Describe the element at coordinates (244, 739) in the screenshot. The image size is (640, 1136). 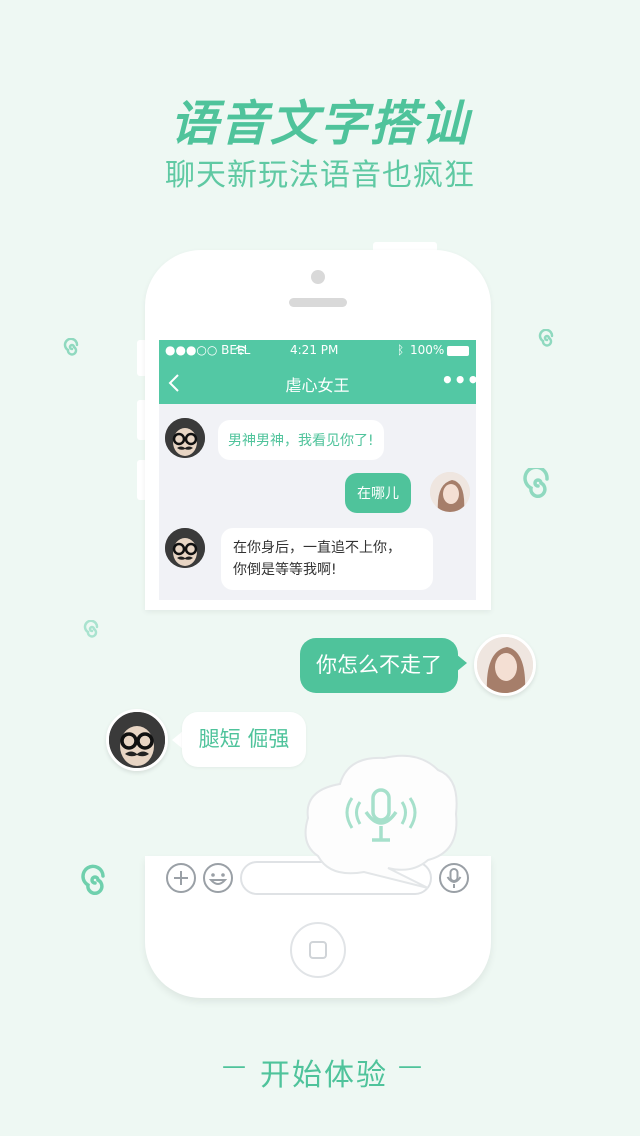
I see `floating-bubble-incoming: 腿短 倔强` at that location.